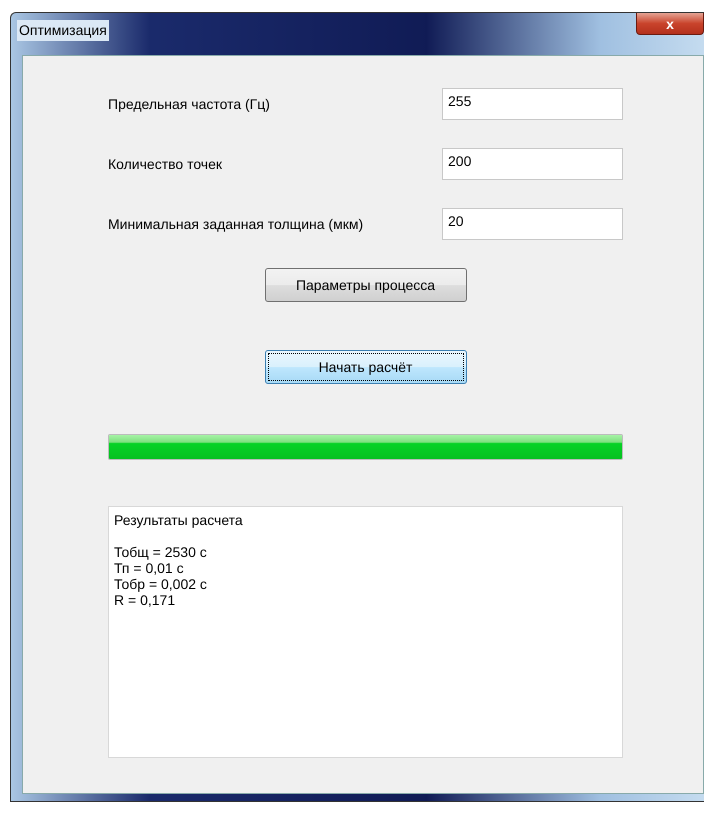  What do you see at coordinates (63, 30) in the screenshot?
I see `window-title: Оптимизация` at bounding box center [63, 30].